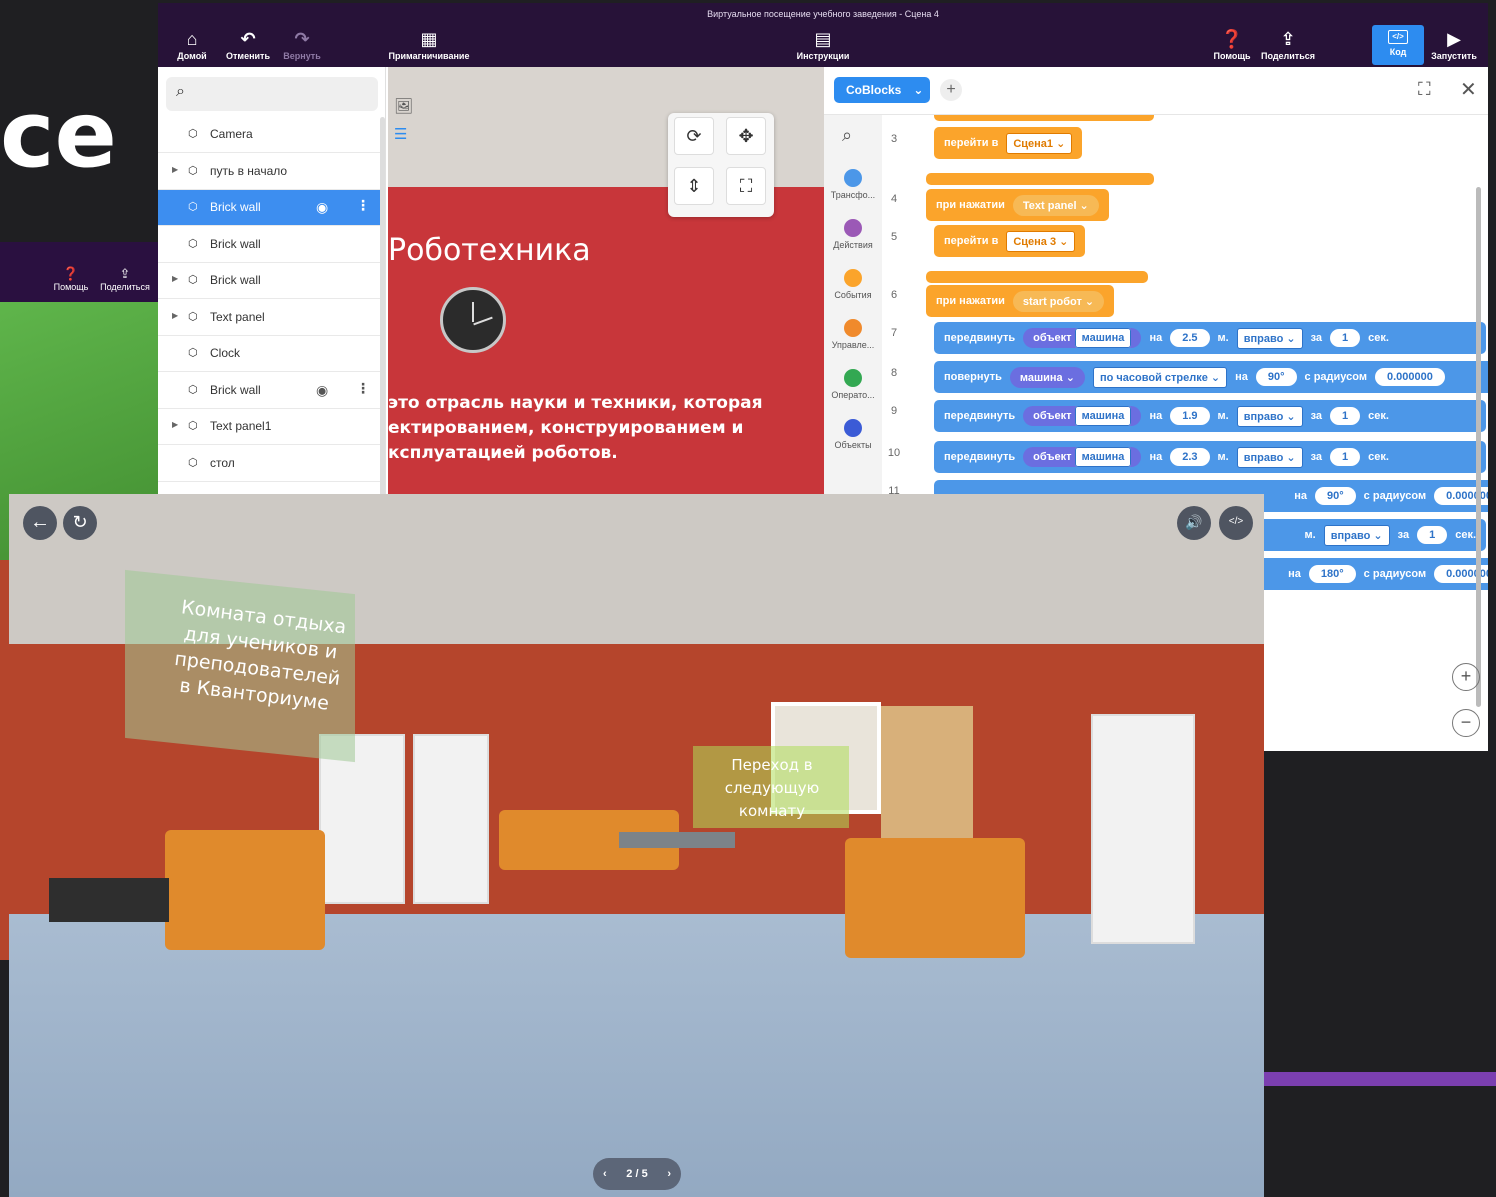 This screenshot has height=1197, width=1496. Describe the element at coordinates (746, 186) in the screenshot. I see `scale-icon: ⛶` at that location.